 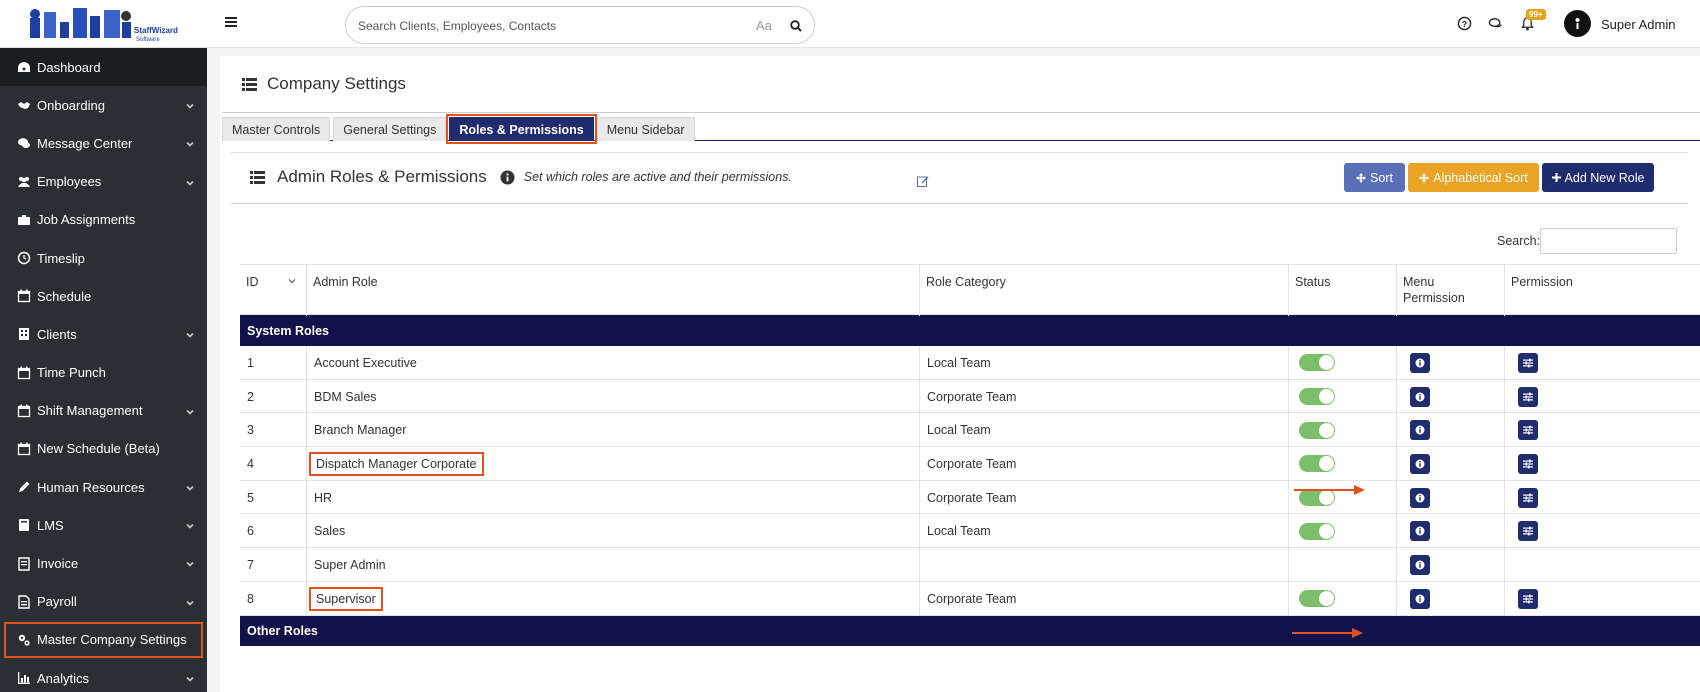 What do you see at coordinates (24, 182) in the screenshot?
I see `users-icon` at bounding box center [24, 182].